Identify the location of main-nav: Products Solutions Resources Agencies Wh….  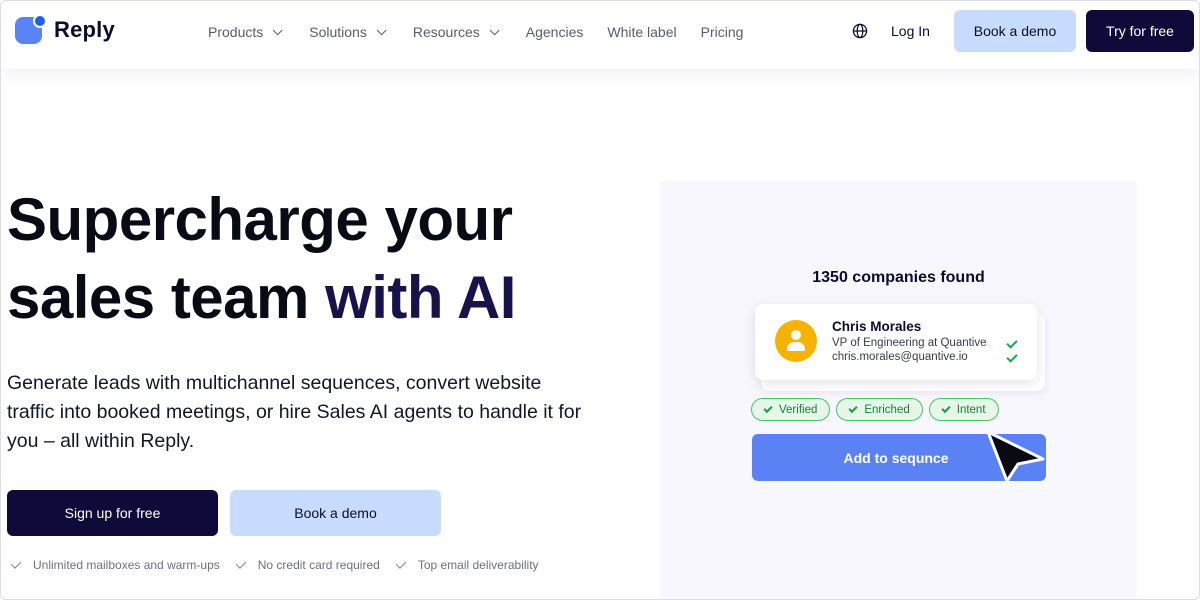
(487, 32).